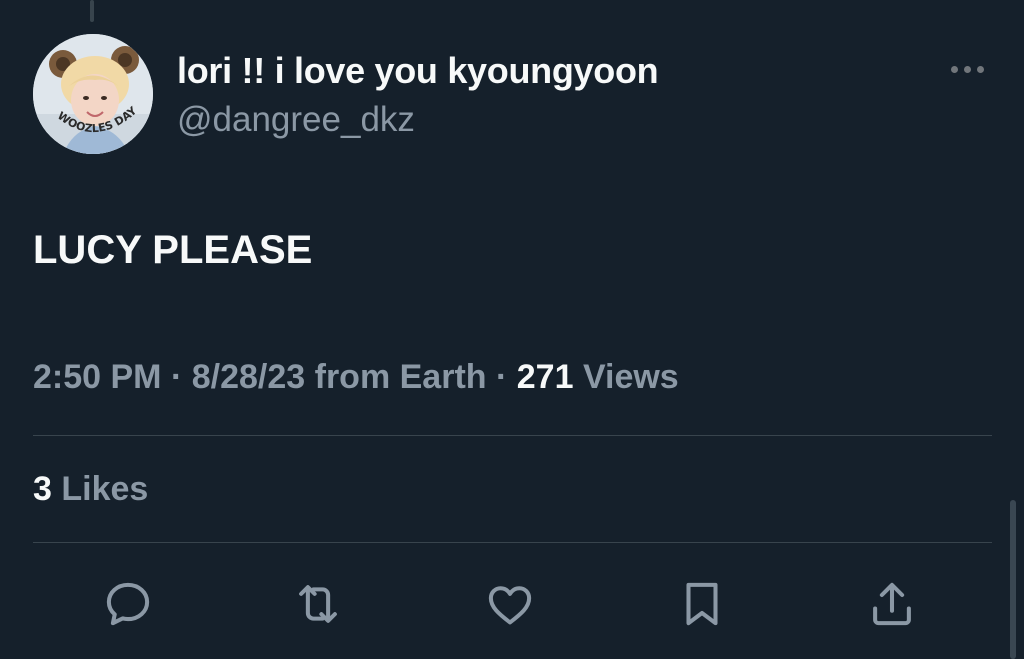  Describe the element at coordinates (248, 377) in the screenshot. I see `tweet-date: 8/28/23` at that location.